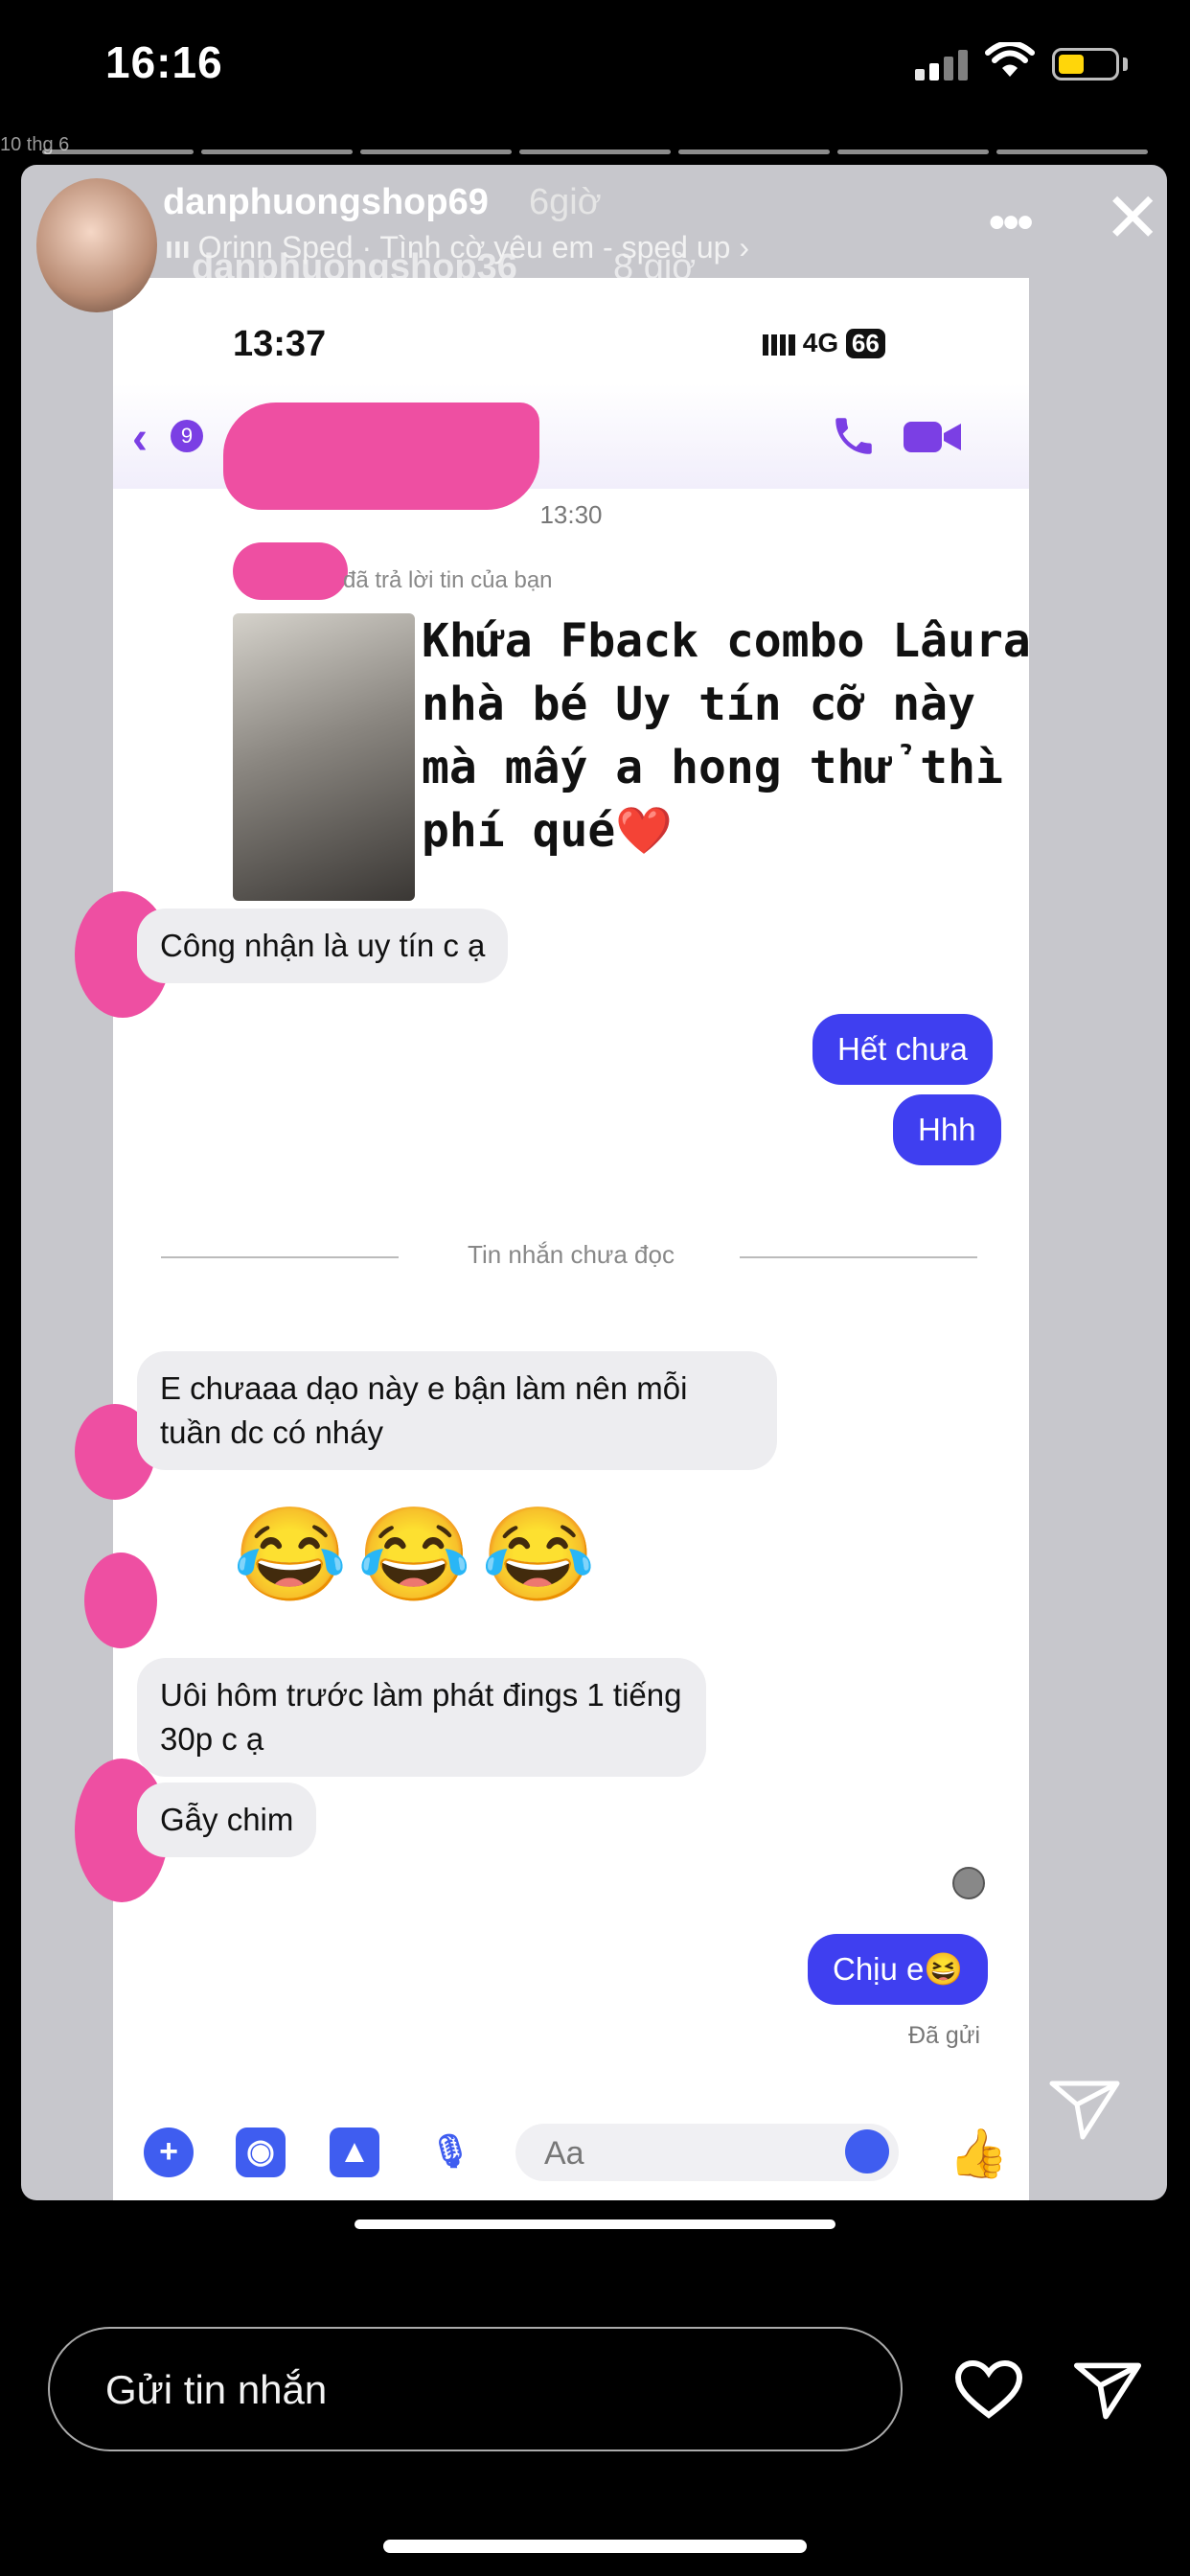 This screenshot has width=1190, height=2576. I want to click on message-bubble-in: Công nhận là uy tín c ạ, so click(323, 945).